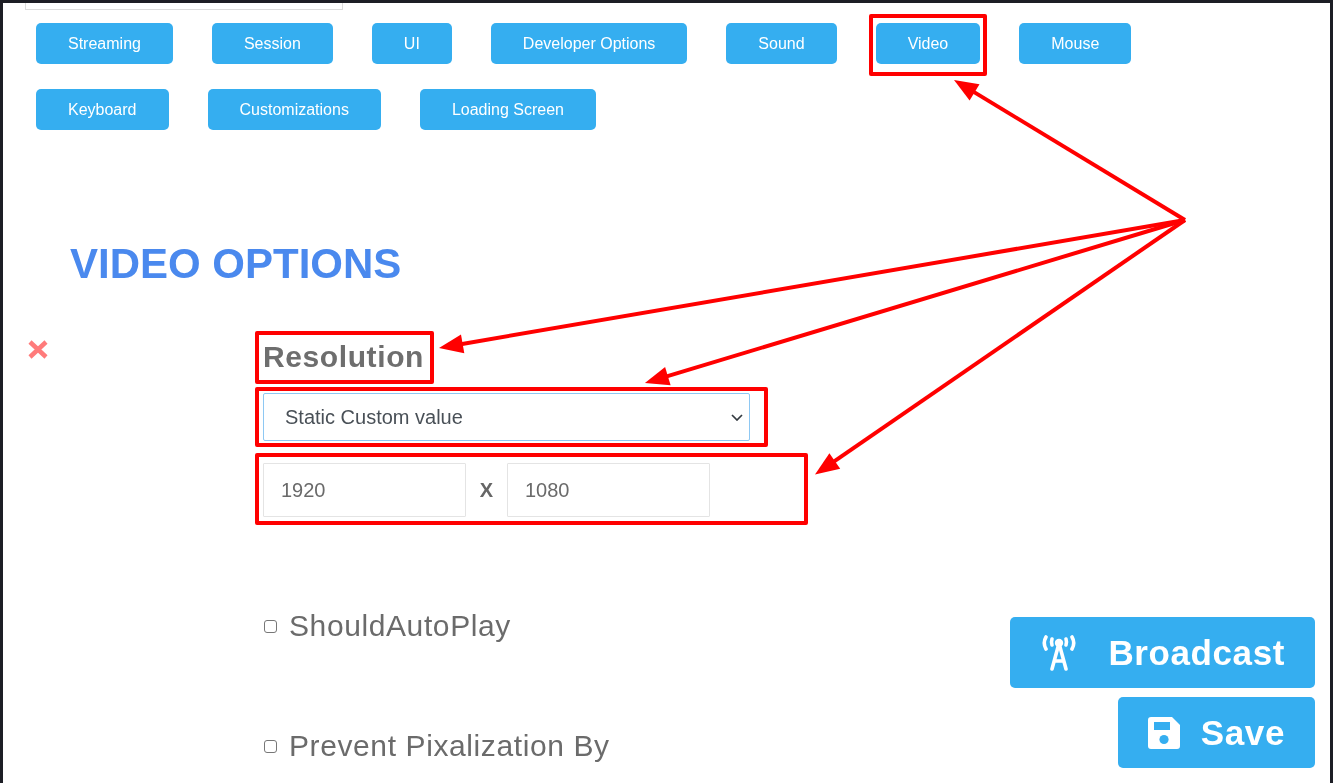  Describe the element at coordinates (589, 43) in the screenshot. I see `tab-button: Developer Options` at that location.